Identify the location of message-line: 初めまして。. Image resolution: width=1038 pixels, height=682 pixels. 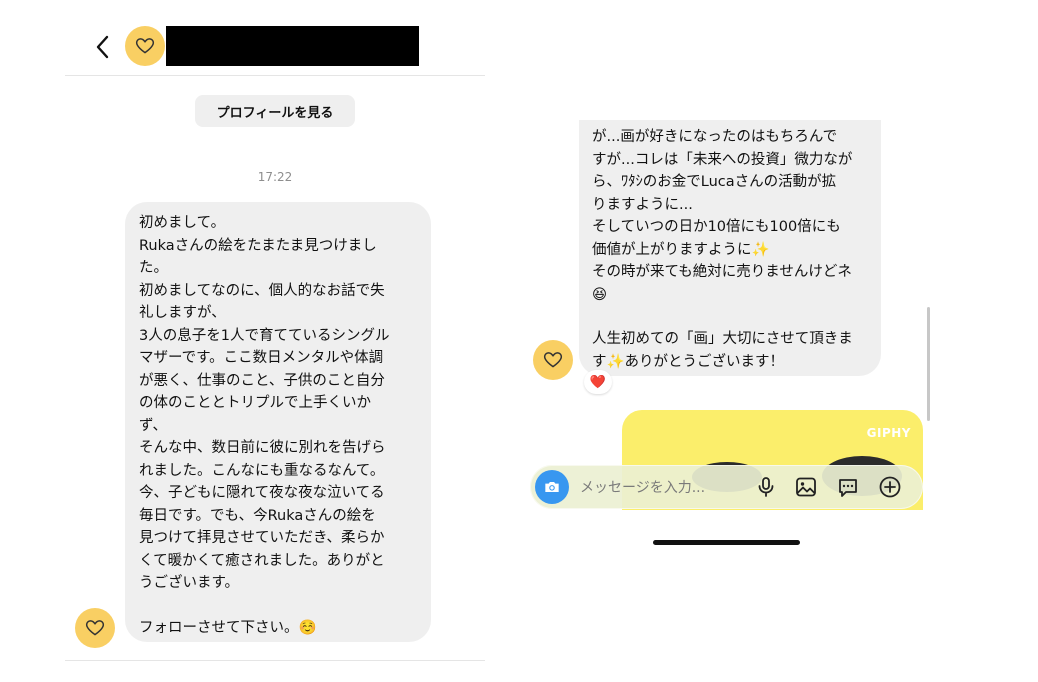
(182, 223).